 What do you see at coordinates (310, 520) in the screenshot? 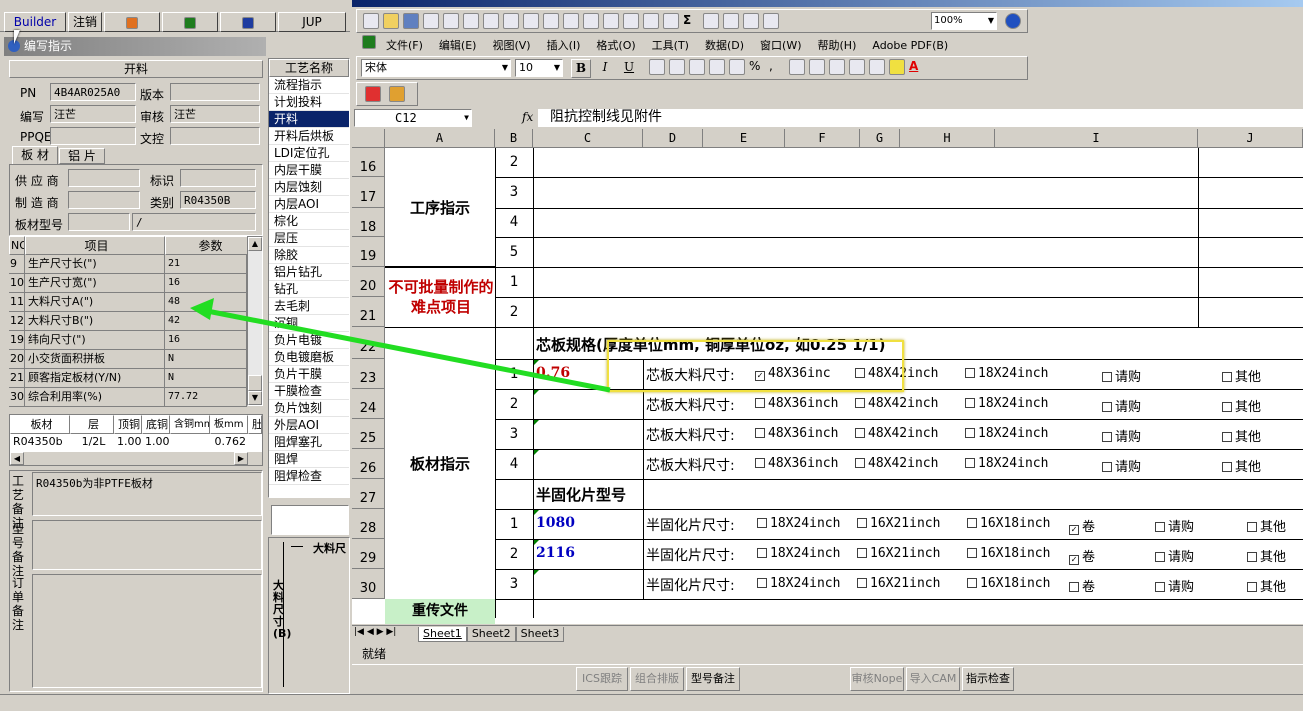
I see `process-input` at bounding box center [310, 520].